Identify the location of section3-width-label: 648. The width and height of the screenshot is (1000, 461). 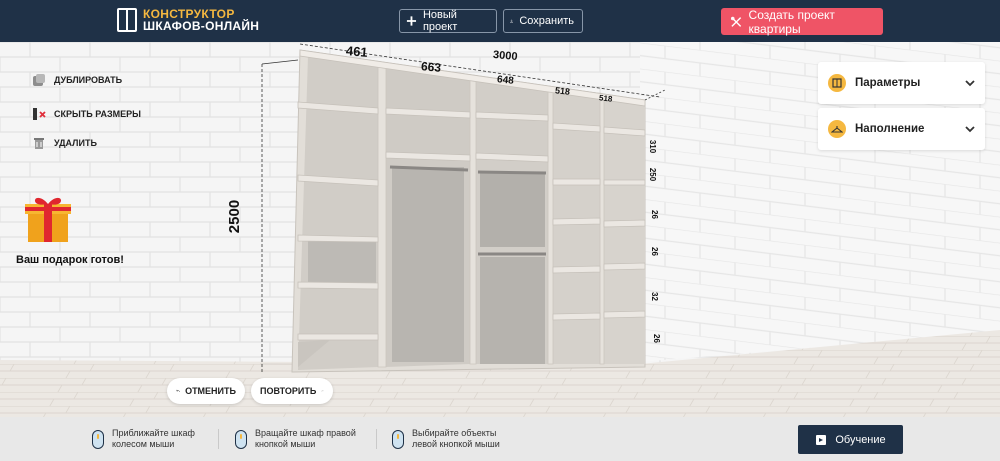
(505, 80).